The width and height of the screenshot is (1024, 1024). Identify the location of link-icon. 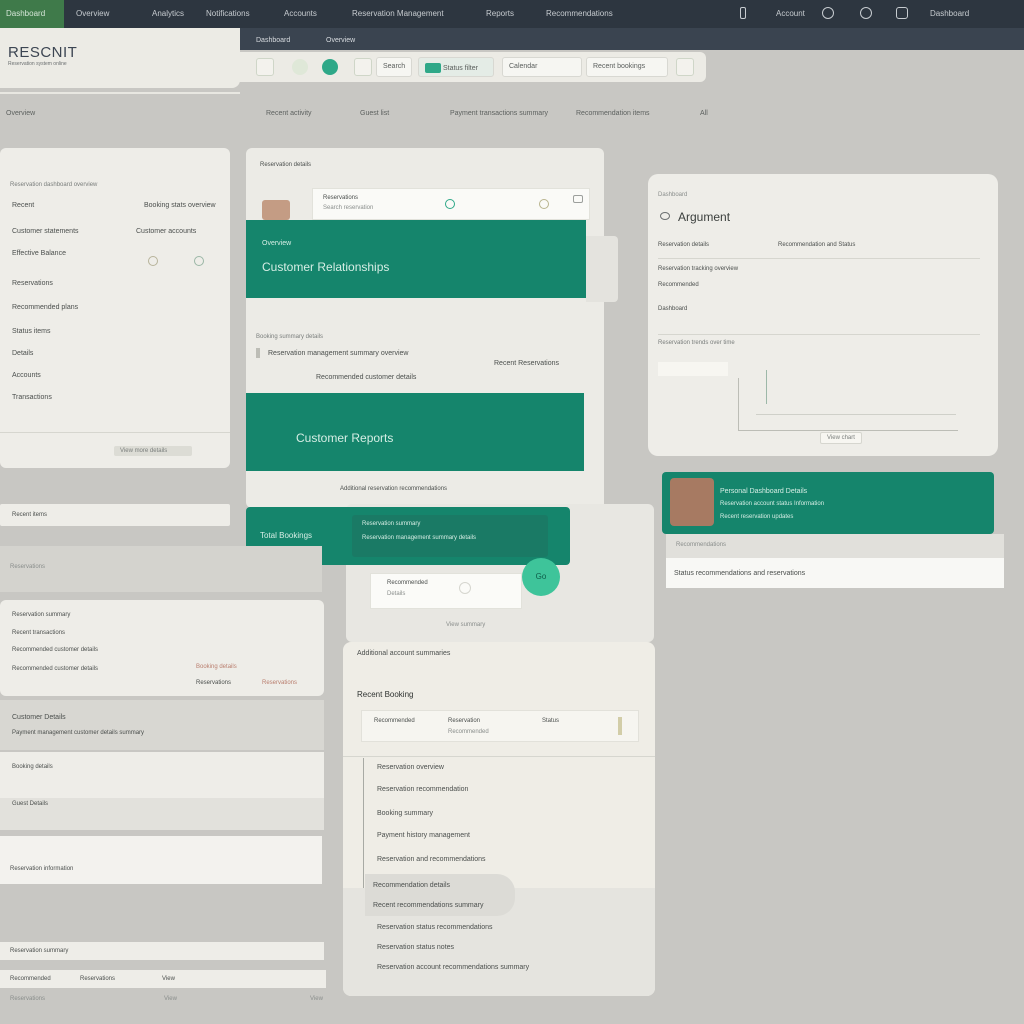
(743, 13).